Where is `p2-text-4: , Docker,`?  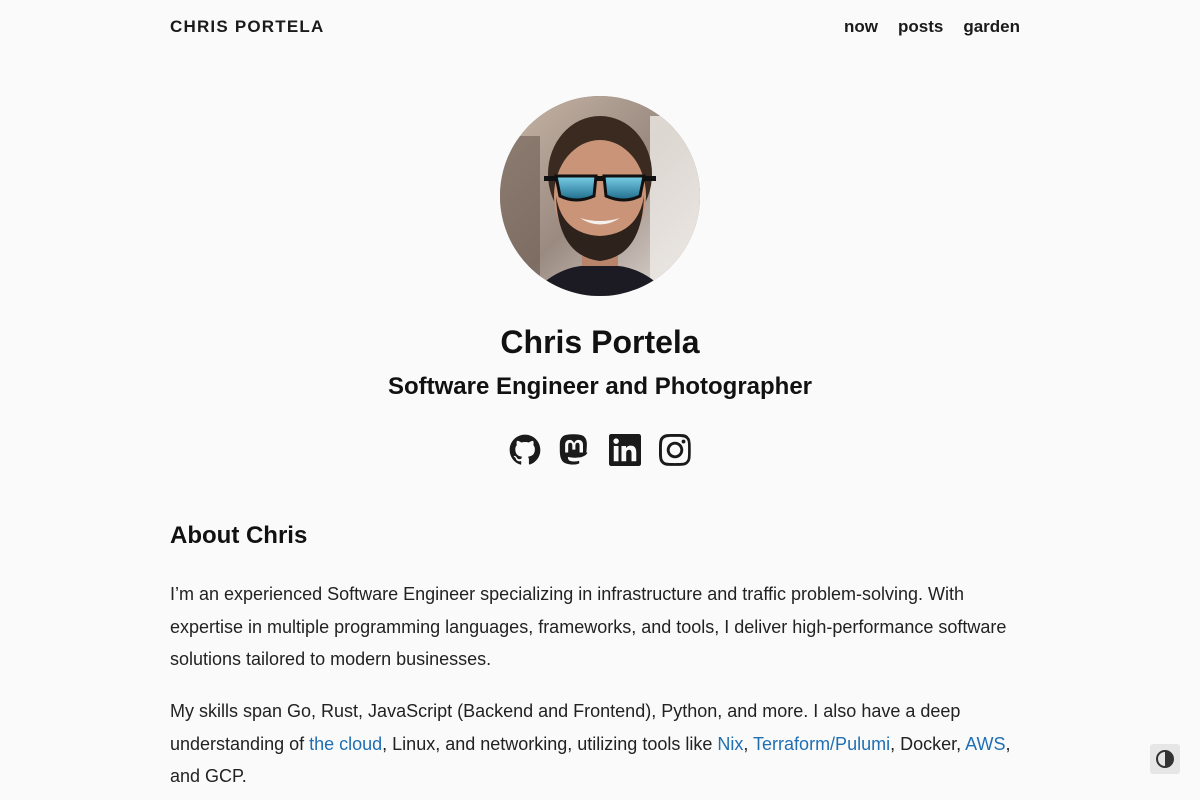
p2-text-4: , Docker, is located at coordinates (928, 743).